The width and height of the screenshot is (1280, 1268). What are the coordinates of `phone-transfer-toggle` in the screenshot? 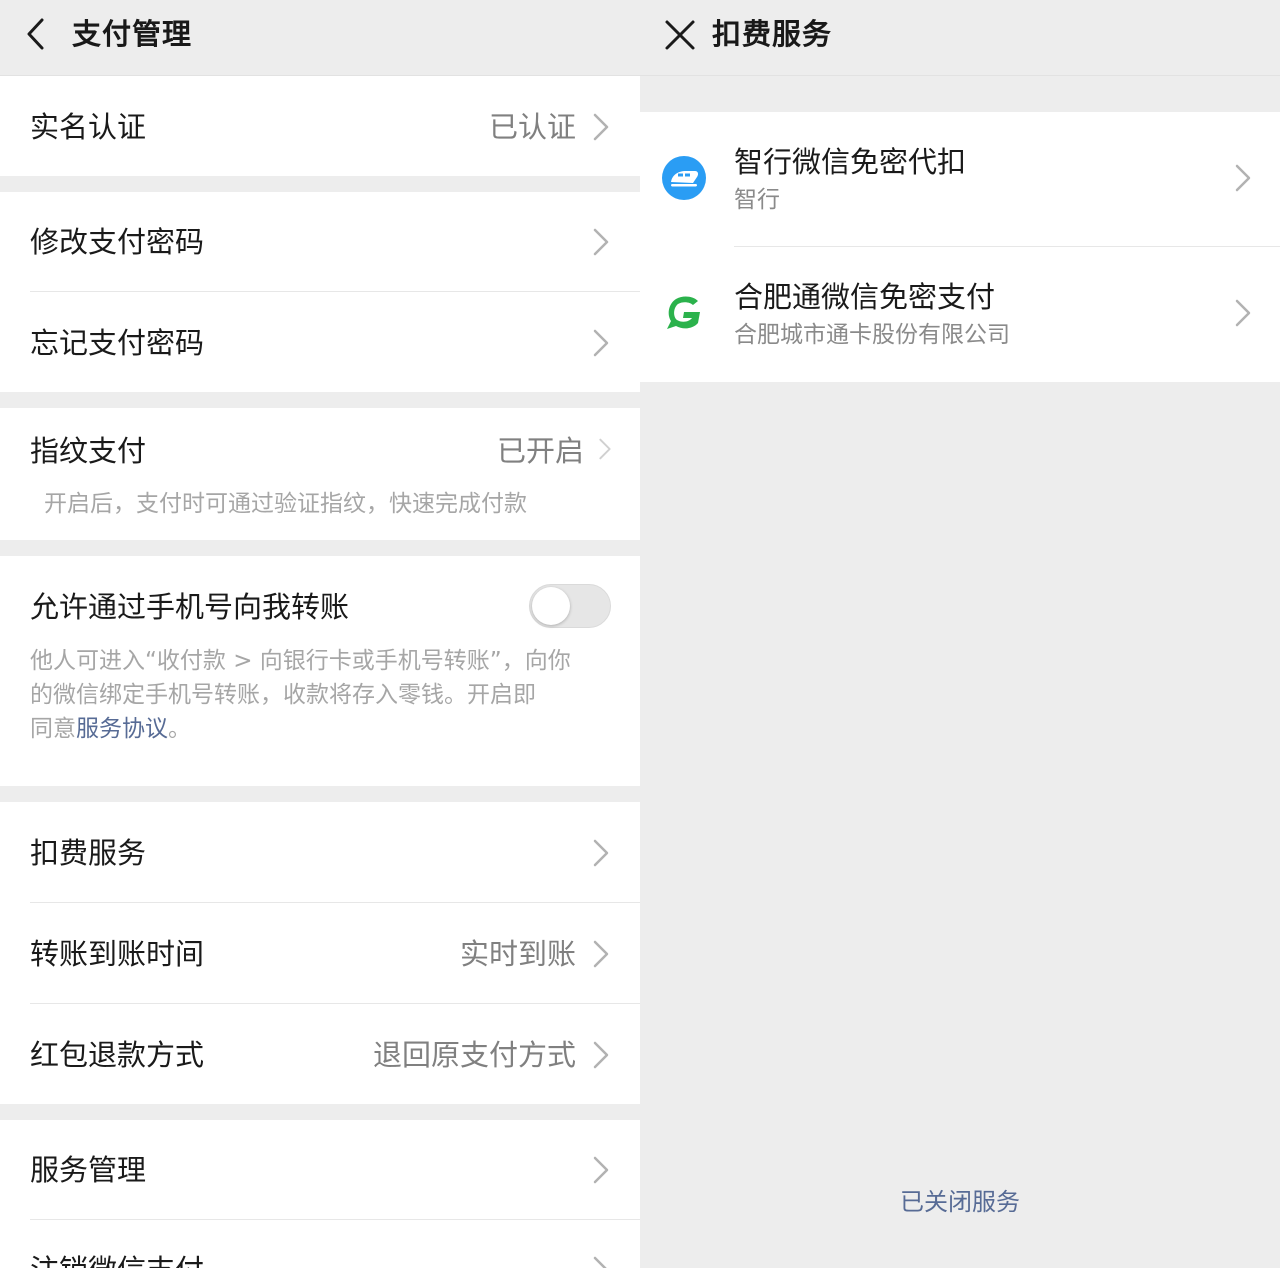 It's located at (570, 606).